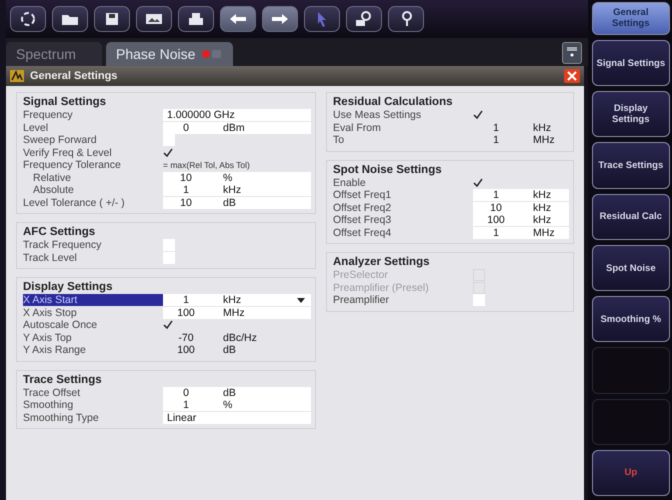 This screenshot has width=672, height=500. What do you see at coordinates (393, 102) in the screenshot?
I see `group-title: Residual Calculations` at bounding box center [393, 102].